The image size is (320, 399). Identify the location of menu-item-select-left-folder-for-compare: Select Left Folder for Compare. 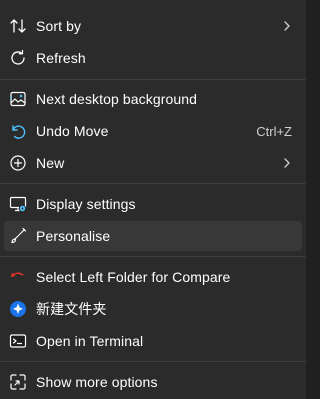
(153, 277).